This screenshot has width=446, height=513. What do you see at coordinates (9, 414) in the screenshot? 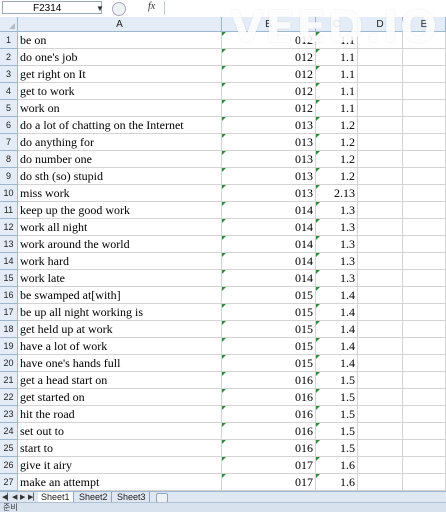
I see `row-header: 23` at bounding box center [9, 414].